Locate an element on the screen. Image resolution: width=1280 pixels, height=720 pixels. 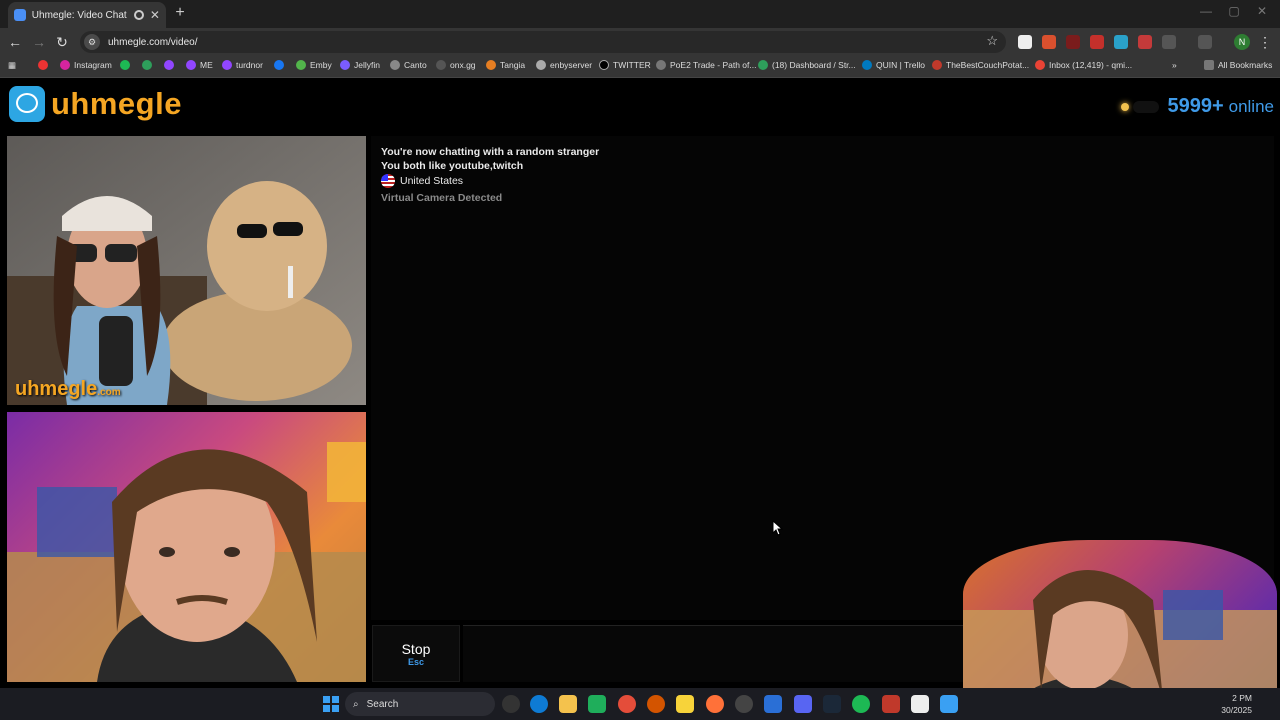
bookmark-canto: Canto is located at coordinates (408, 65).